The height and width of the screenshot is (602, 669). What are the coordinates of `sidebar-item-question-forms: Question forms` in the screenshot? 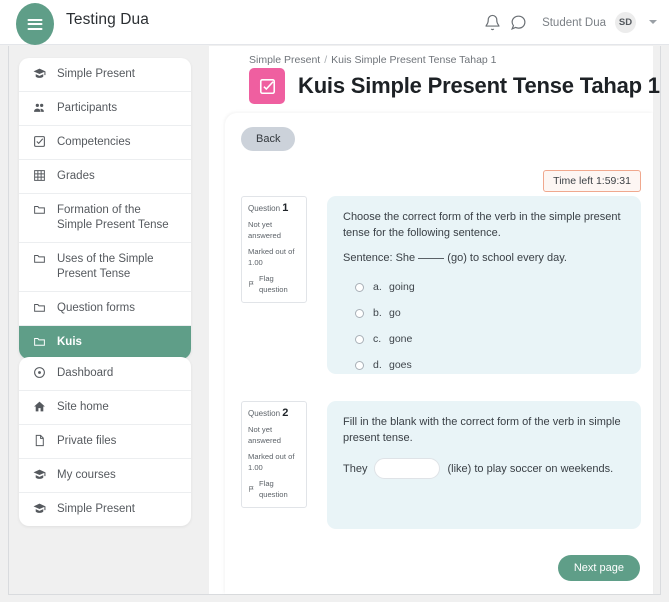 It's located at (105, 309).